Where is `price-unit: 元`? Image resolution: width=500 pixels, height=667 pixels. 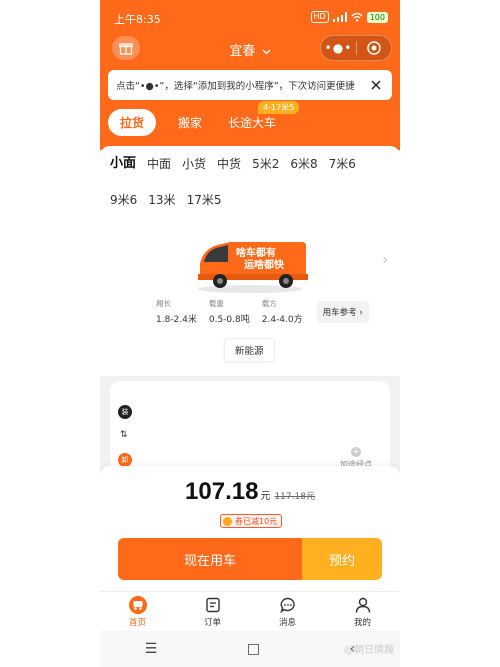
price-unit: 元 is located at coordinates (265, 496).